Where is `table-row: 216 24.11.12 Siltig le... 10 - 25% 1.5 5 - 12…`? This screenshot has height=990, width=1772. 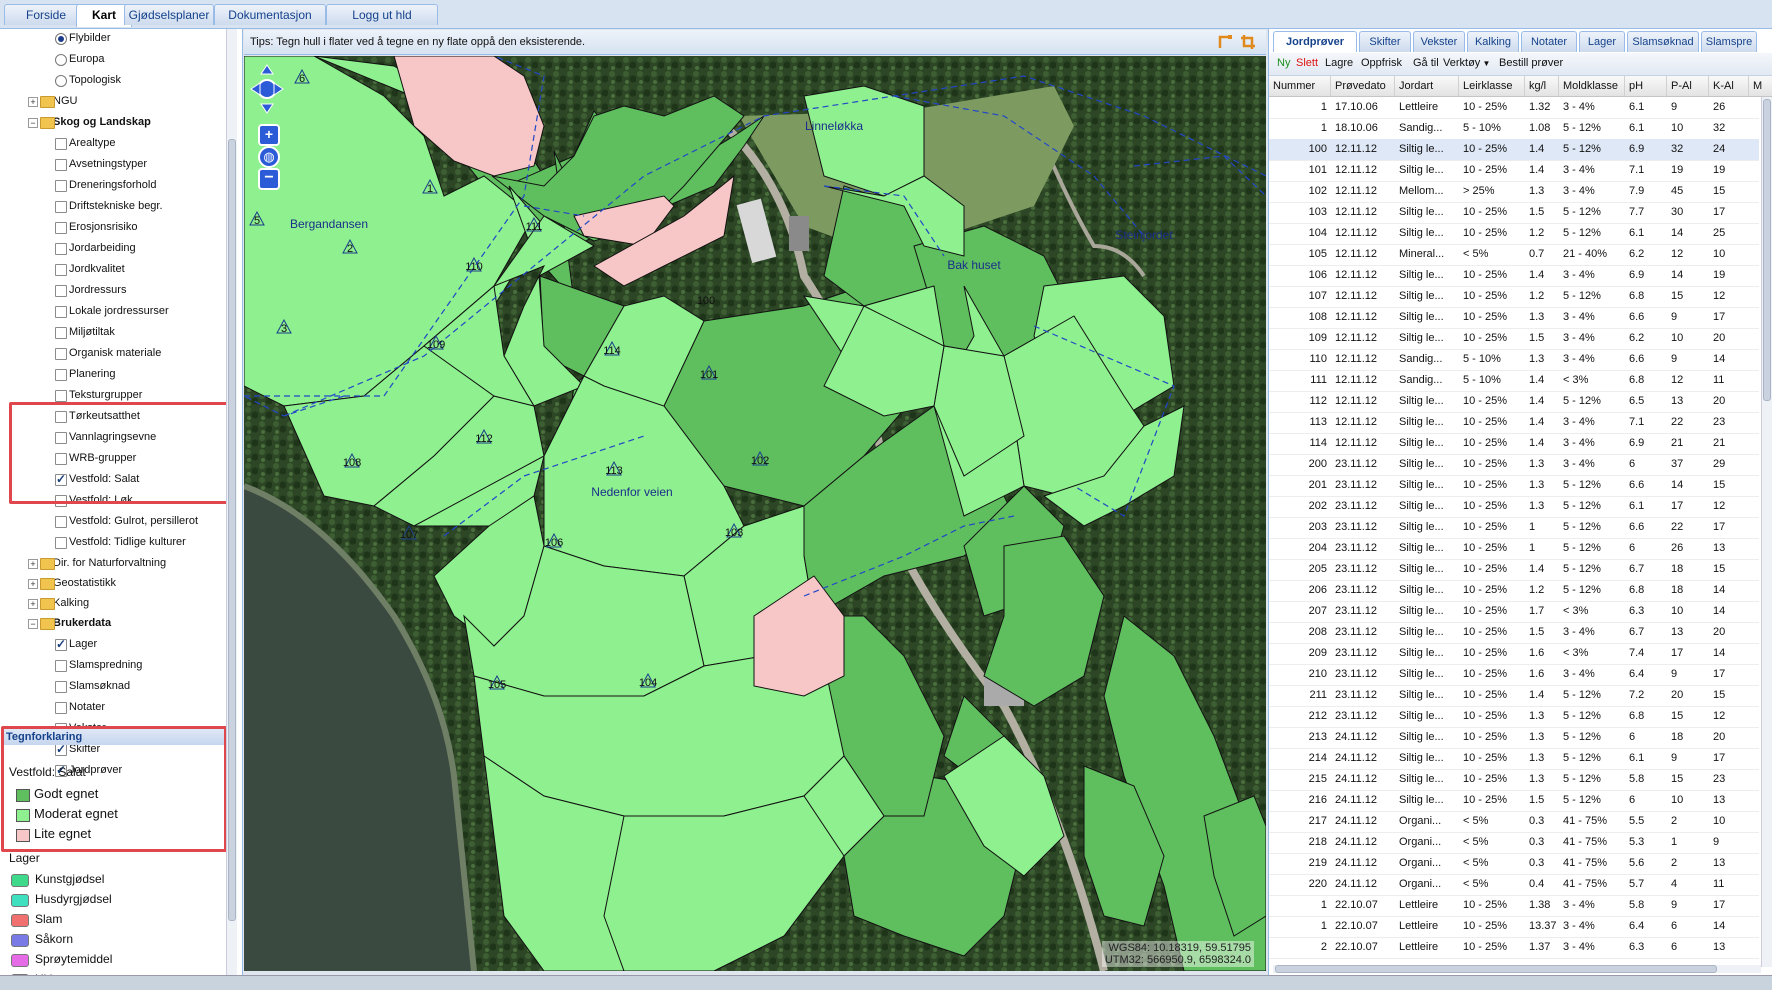
table-row: 216 24.11.12 Siltig le... 10 - 25% 1.5 5 - 12… is located at coordinates (1514, 801).